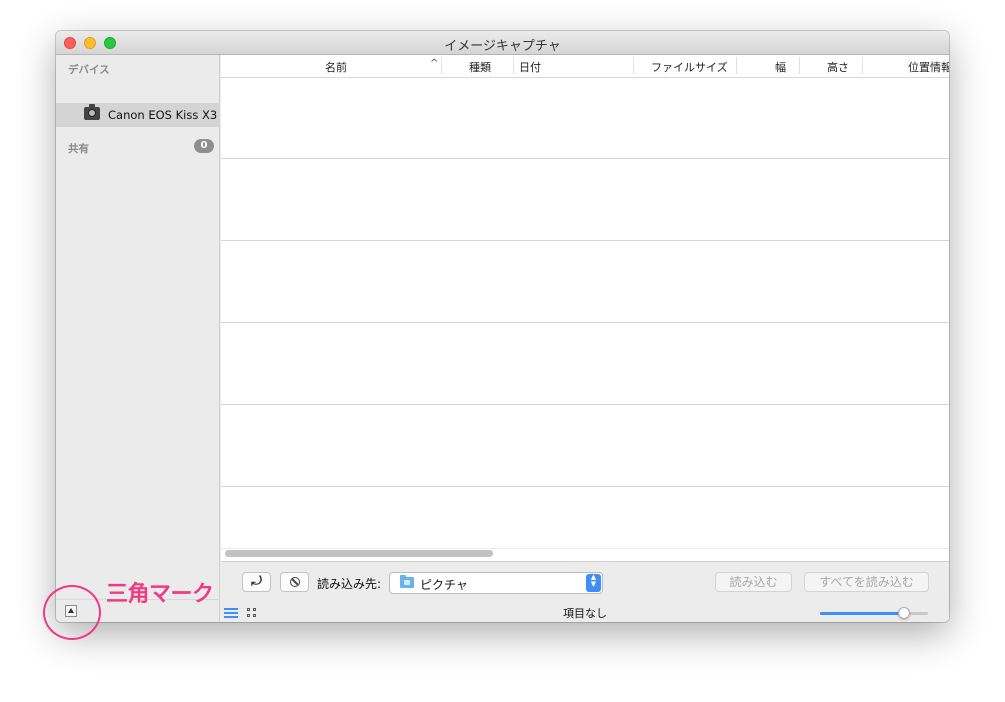 Image resolution: width=1005 pixels, height=702 pixels. Describe the element at coordinates (407, 581) in the screenshot. I see `pictures-folder-icon` at that location.